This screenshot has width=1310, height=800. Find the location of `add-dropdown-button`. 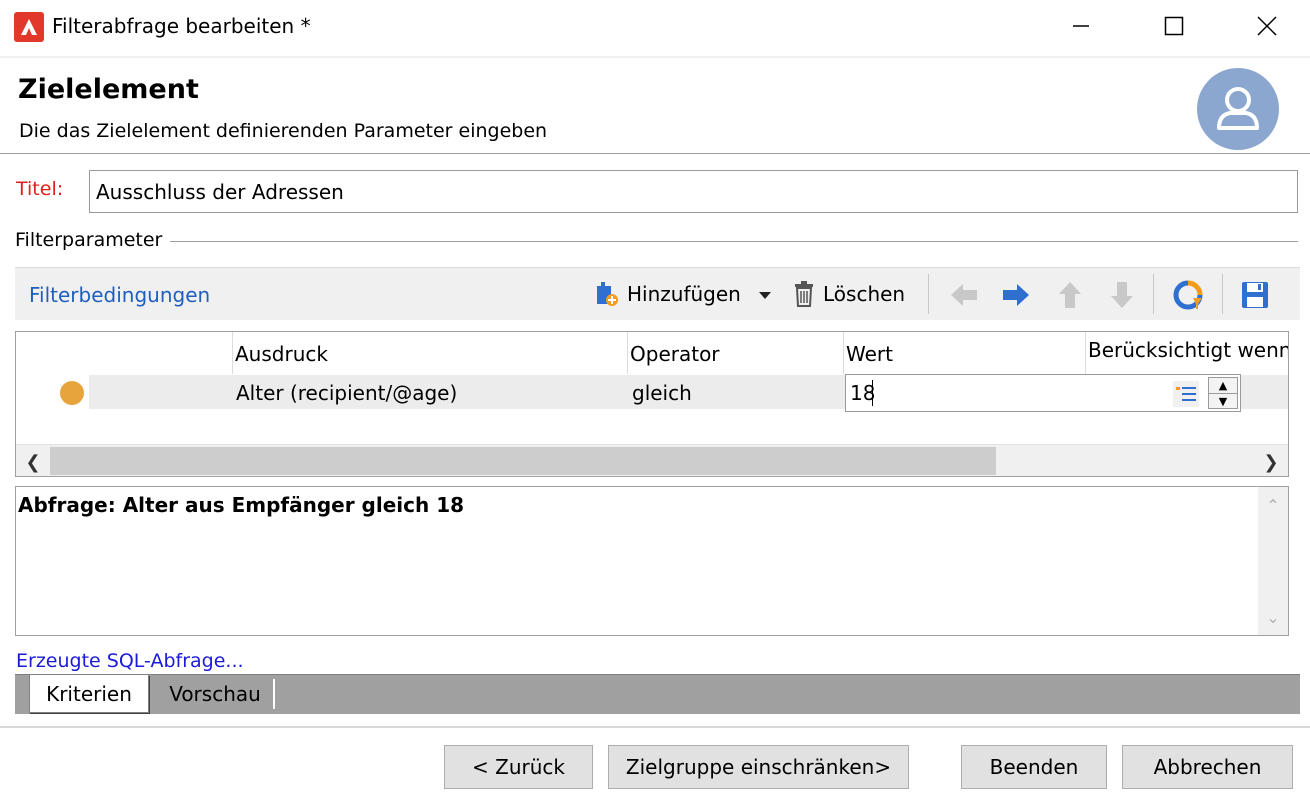

add-dropdown-button is located at coordinates (765, 295).